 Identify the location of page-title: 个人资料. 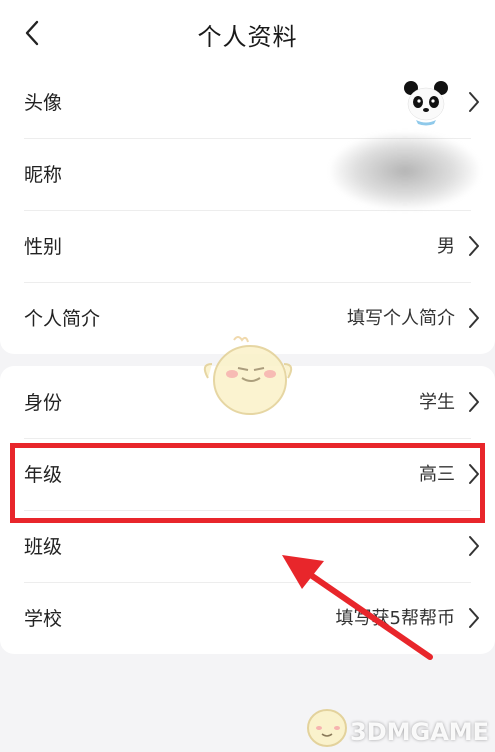
(247, 37).